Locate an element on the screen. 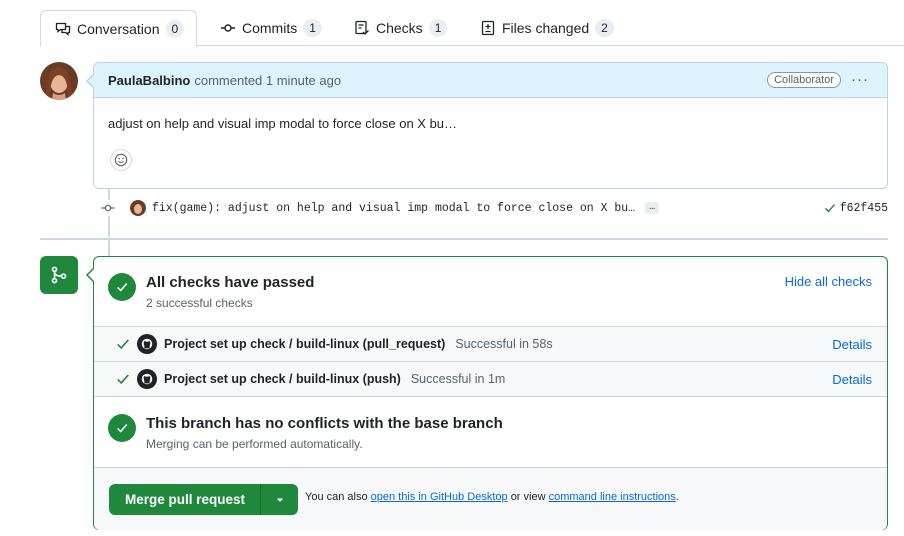 Image resolution: width=904 pixels, height=536 pixels. merge-pull-request-button: Merge pull request is located at coordinates (203, 499).